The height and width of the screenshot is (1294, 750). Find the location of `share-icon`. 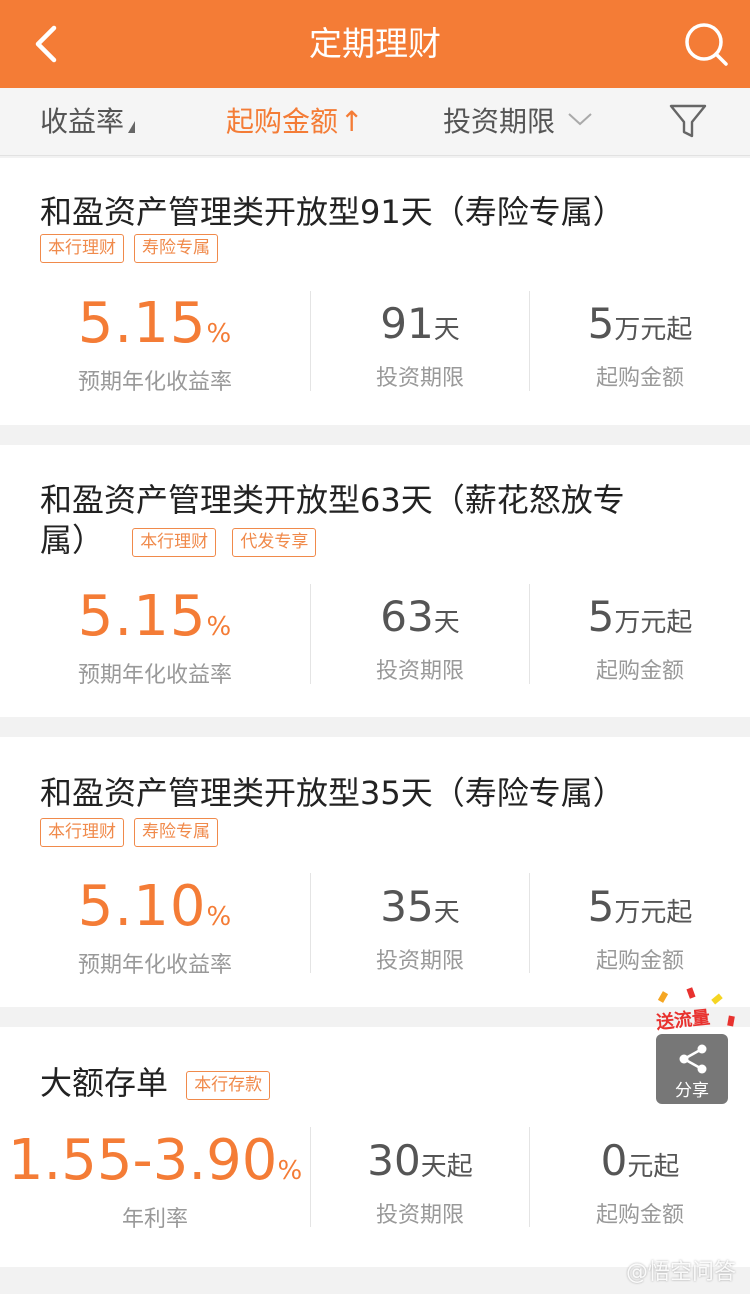

share-icon is located at coordinates (693, 1059).